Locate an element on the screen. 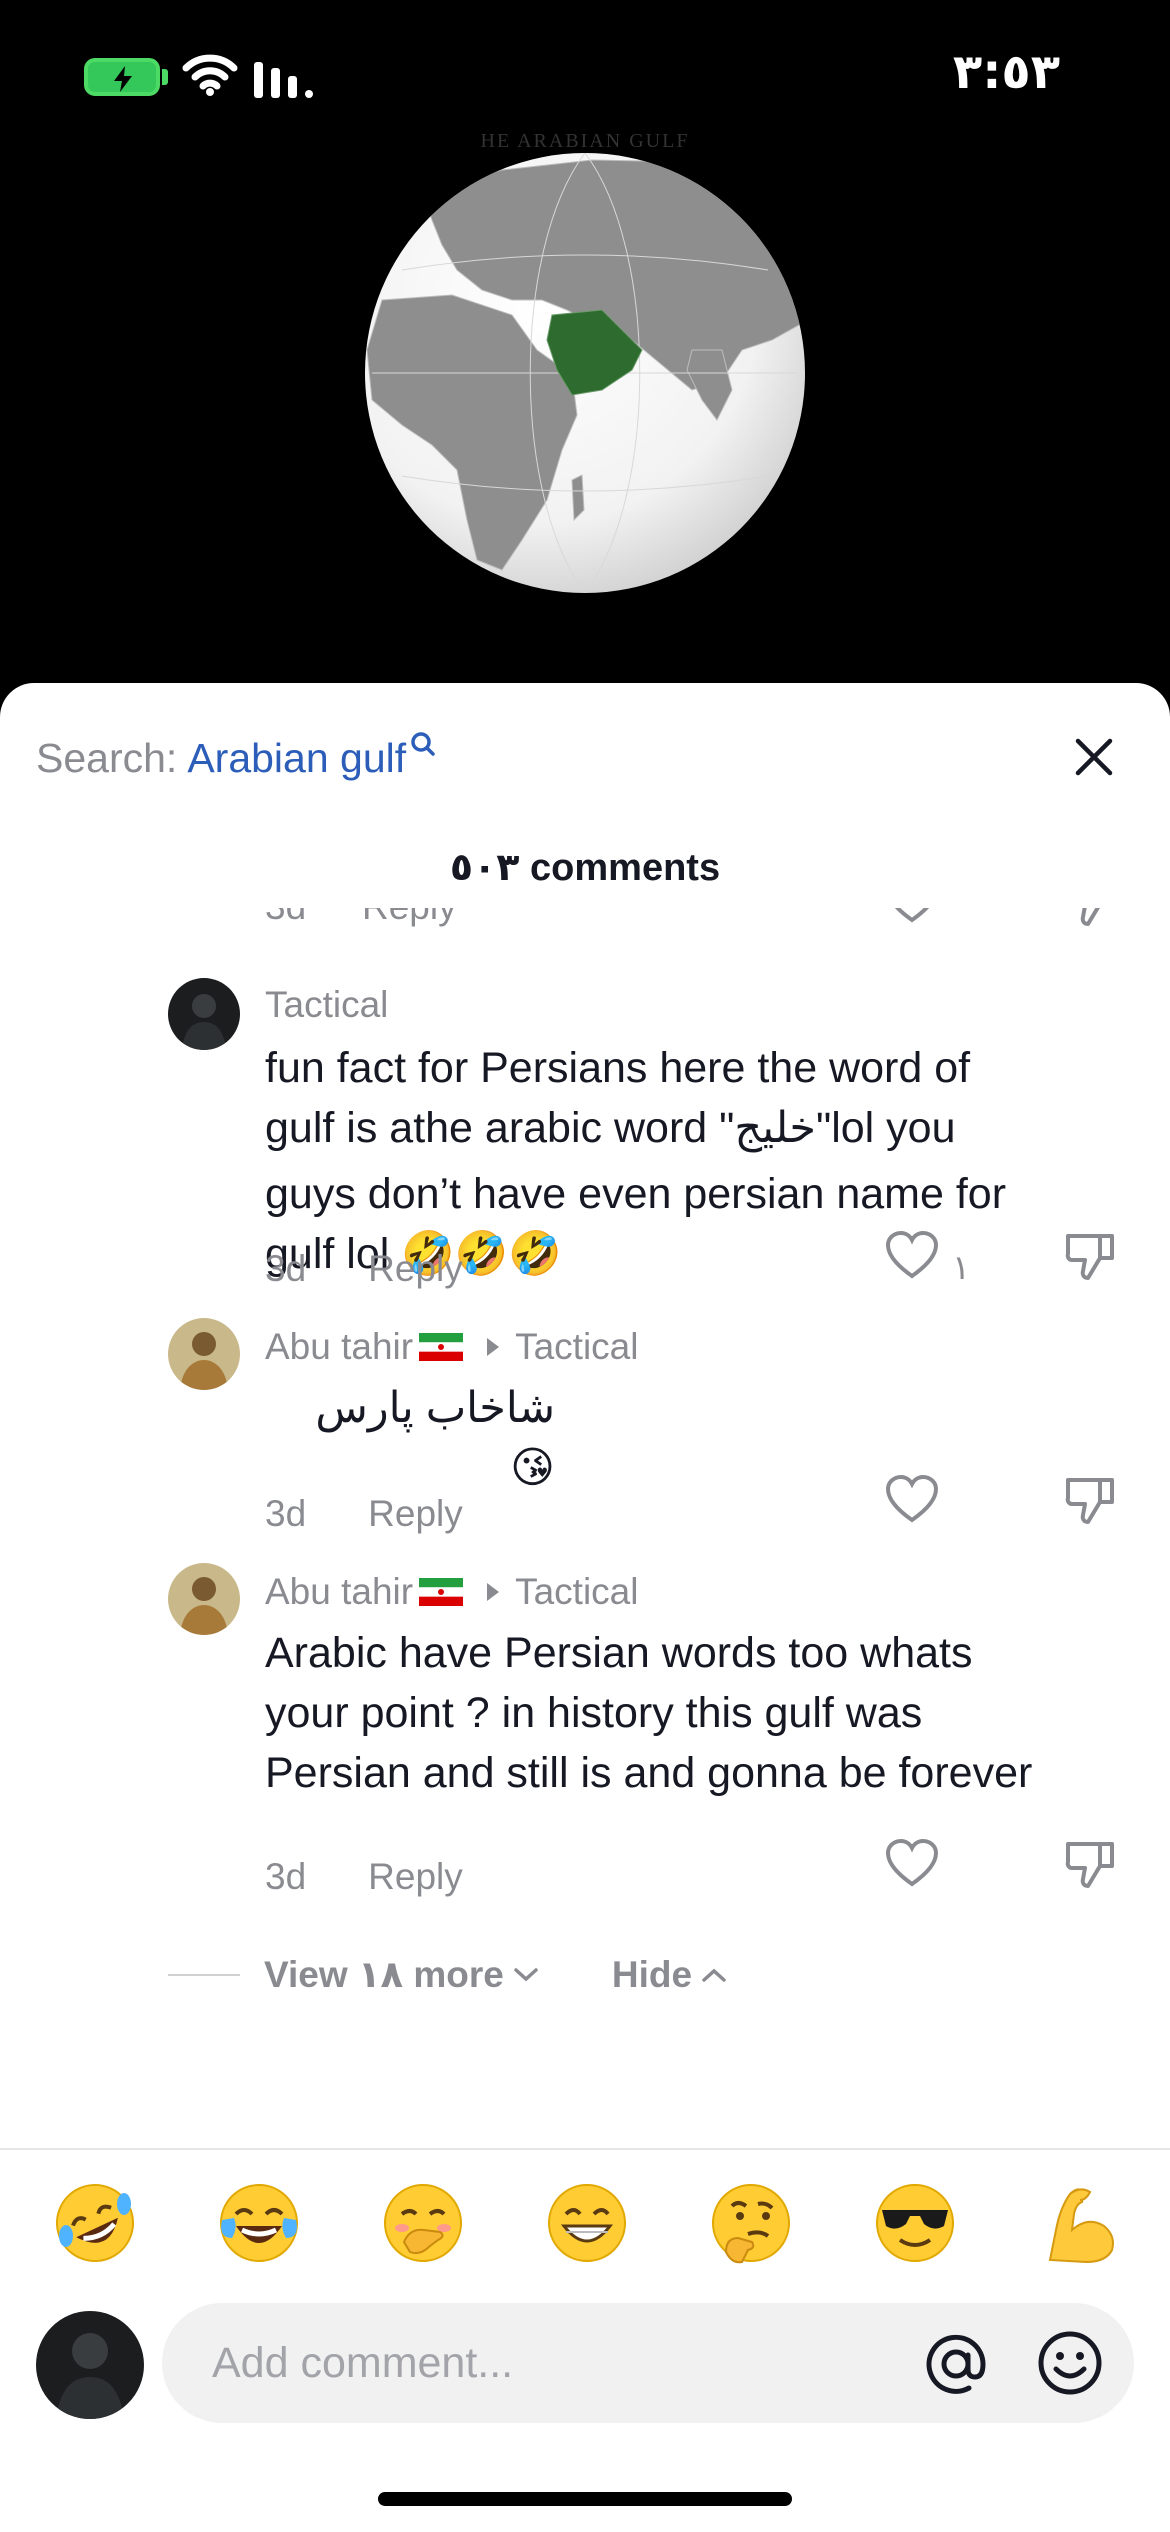 Image resolution: width=1170 pixels, height=2532 pixels. comment-input-row is located at coordinates (585, 2363).